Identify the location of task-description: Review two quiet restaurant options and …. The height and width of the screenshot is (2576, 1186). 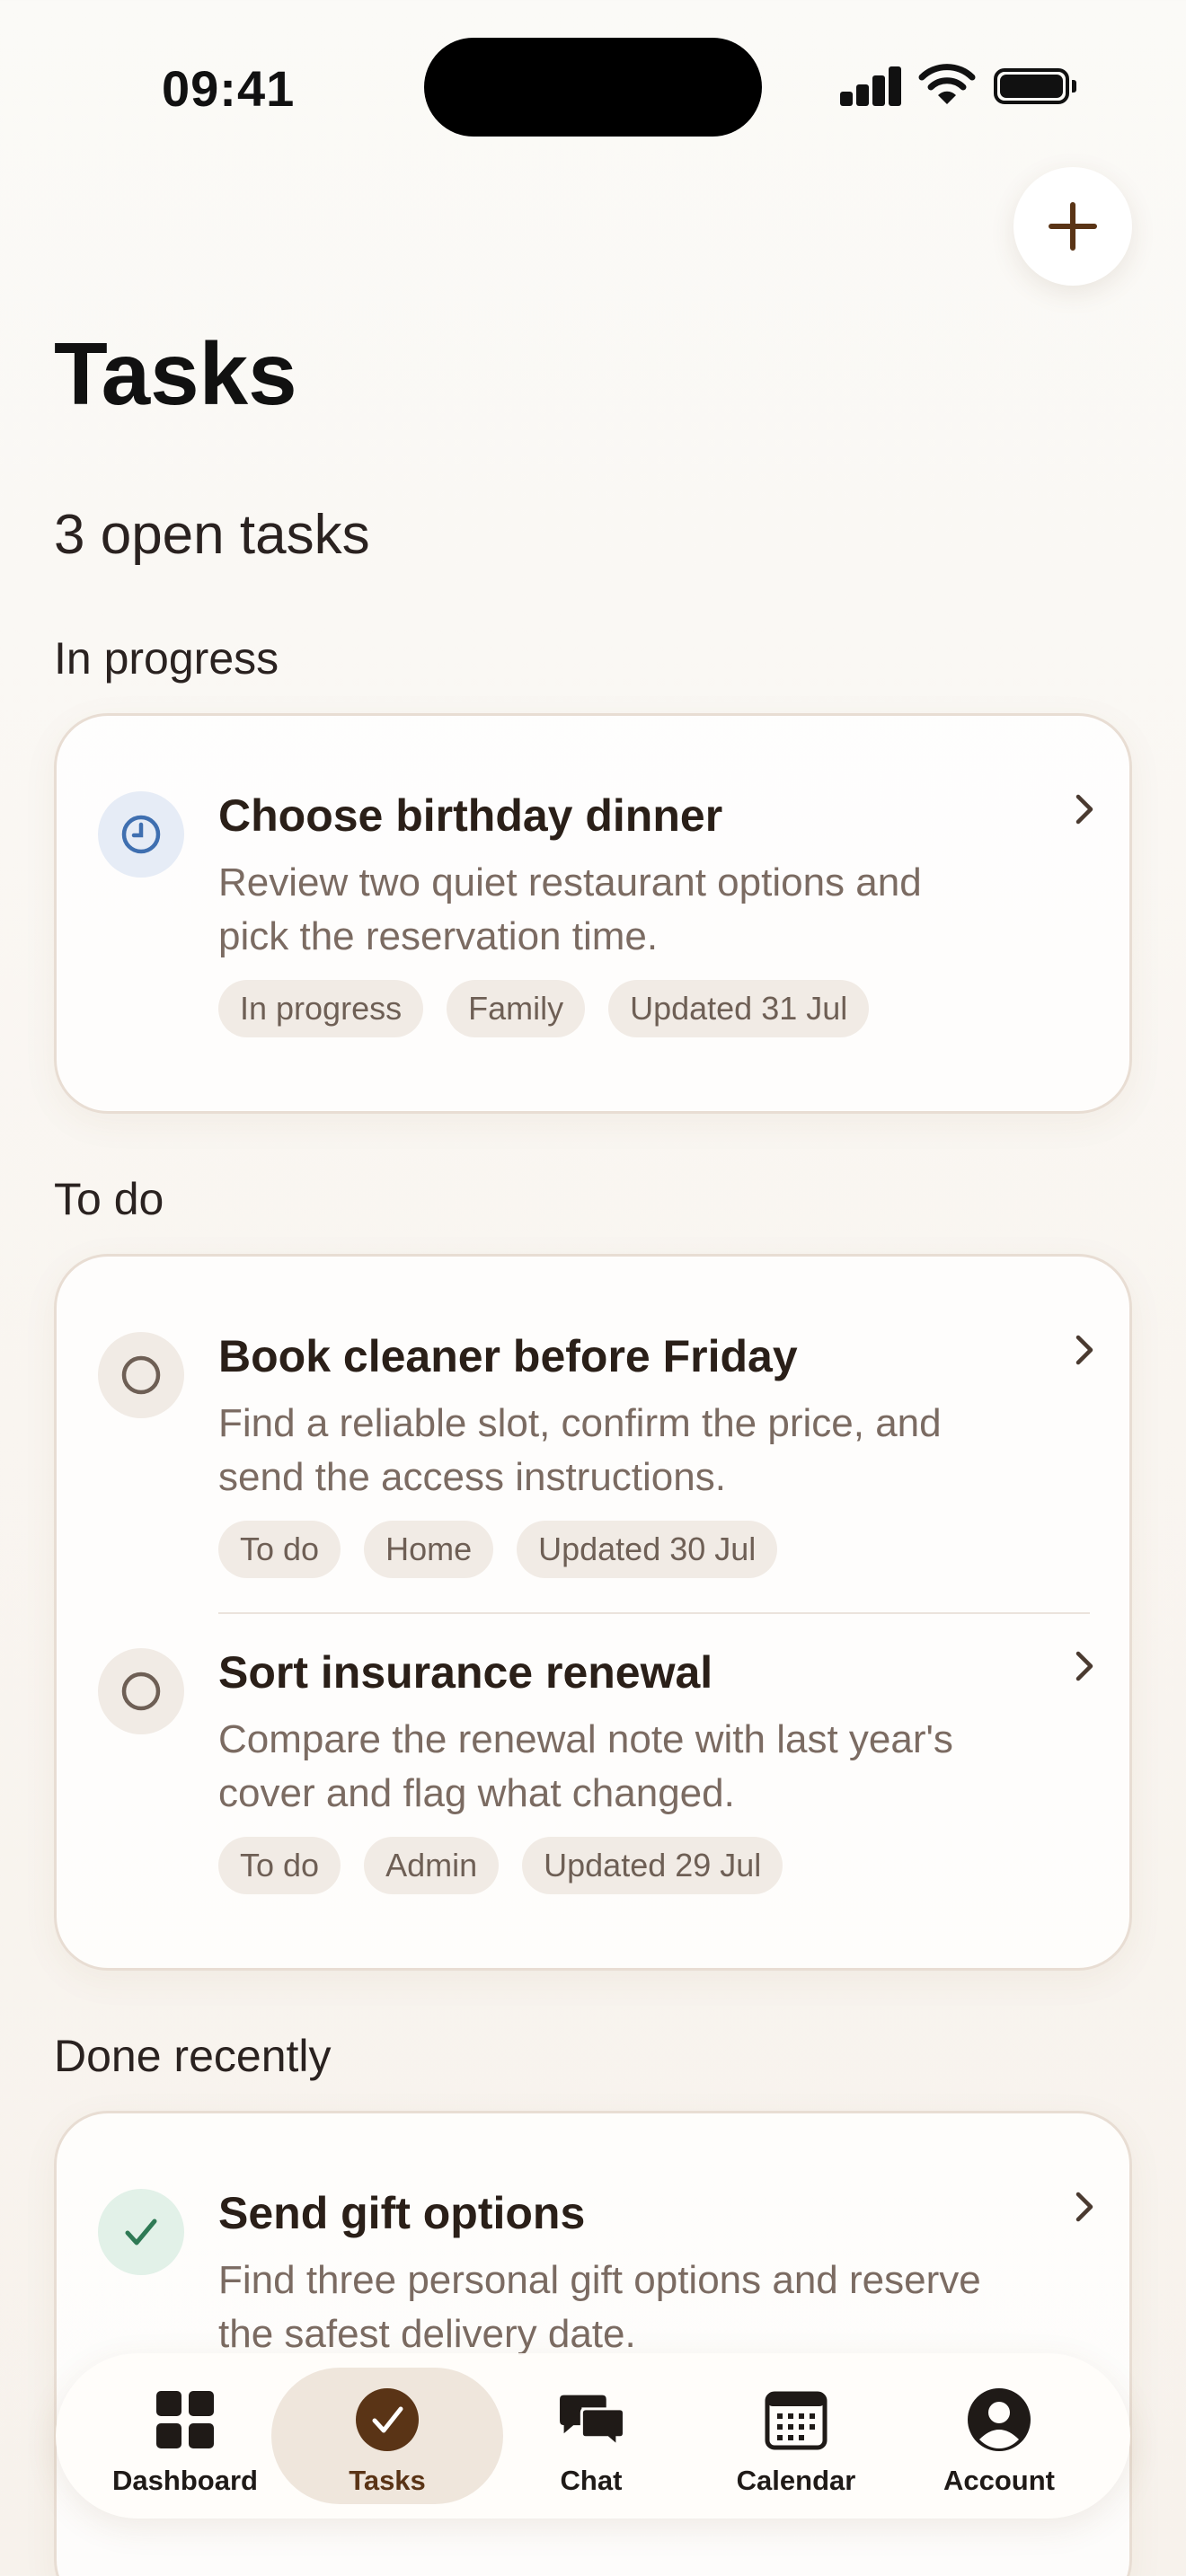
(570, 909).